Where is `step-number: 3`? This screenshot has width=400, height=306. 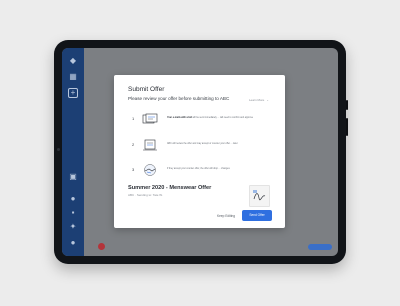 step-number: 3 is located at coordinates (133, 169).